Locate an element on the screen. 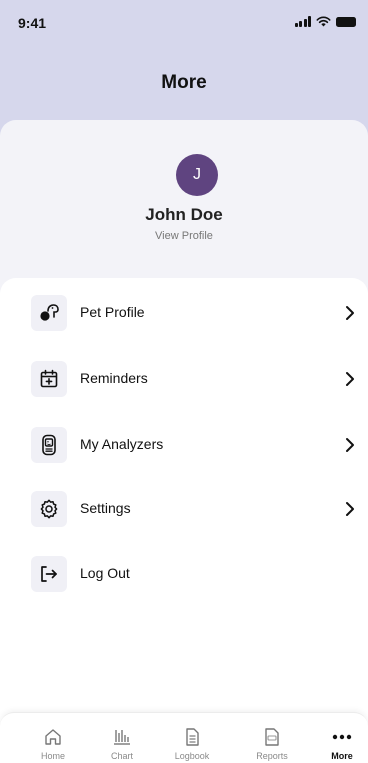 Image resolution: width=368 pixels, height=763 pixels. menu-item-label: Reminders is located at coordinates (114, 378).